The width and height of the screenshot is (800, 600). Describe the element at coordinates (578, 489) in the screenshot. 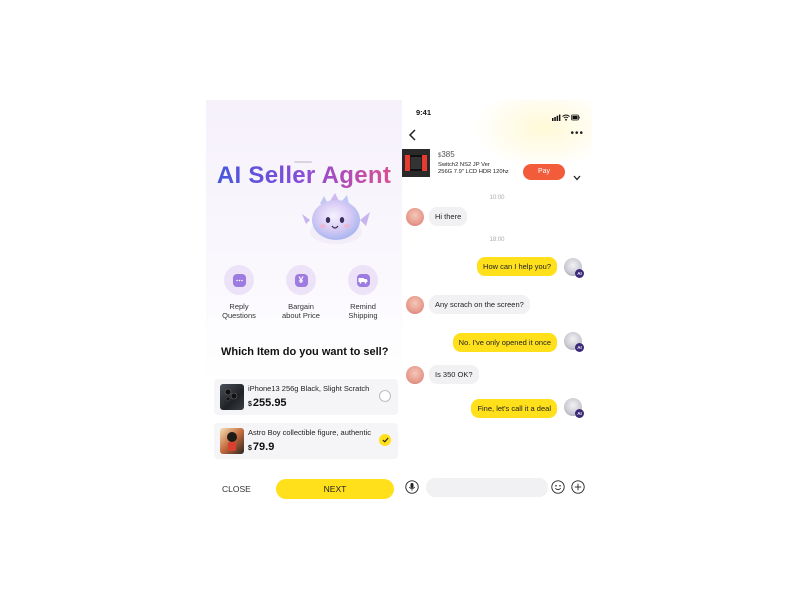

I see `add-attachment-icon` at that location.